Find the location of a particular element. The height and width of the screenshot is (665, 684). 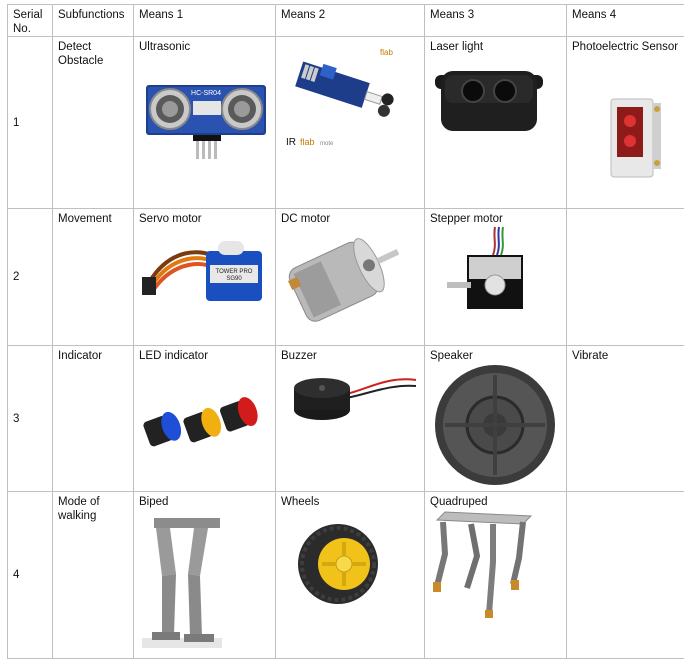

brand-watermark: flab is located at coordinates (307, 142).